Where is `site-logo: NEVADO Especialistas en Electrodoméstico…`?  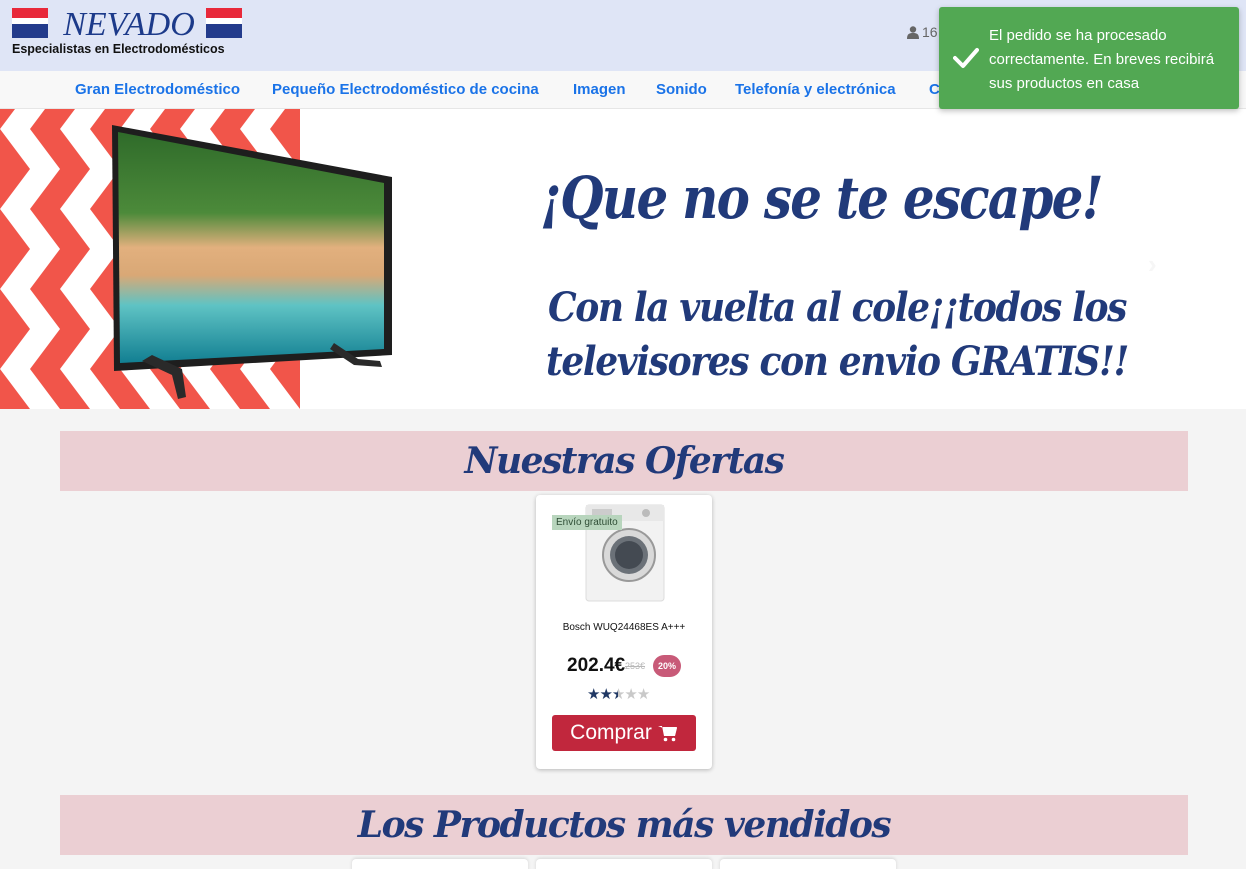
site-logo: NEVADO Especialistas en Electrodoméstico… is located at coordinates (128, 33).